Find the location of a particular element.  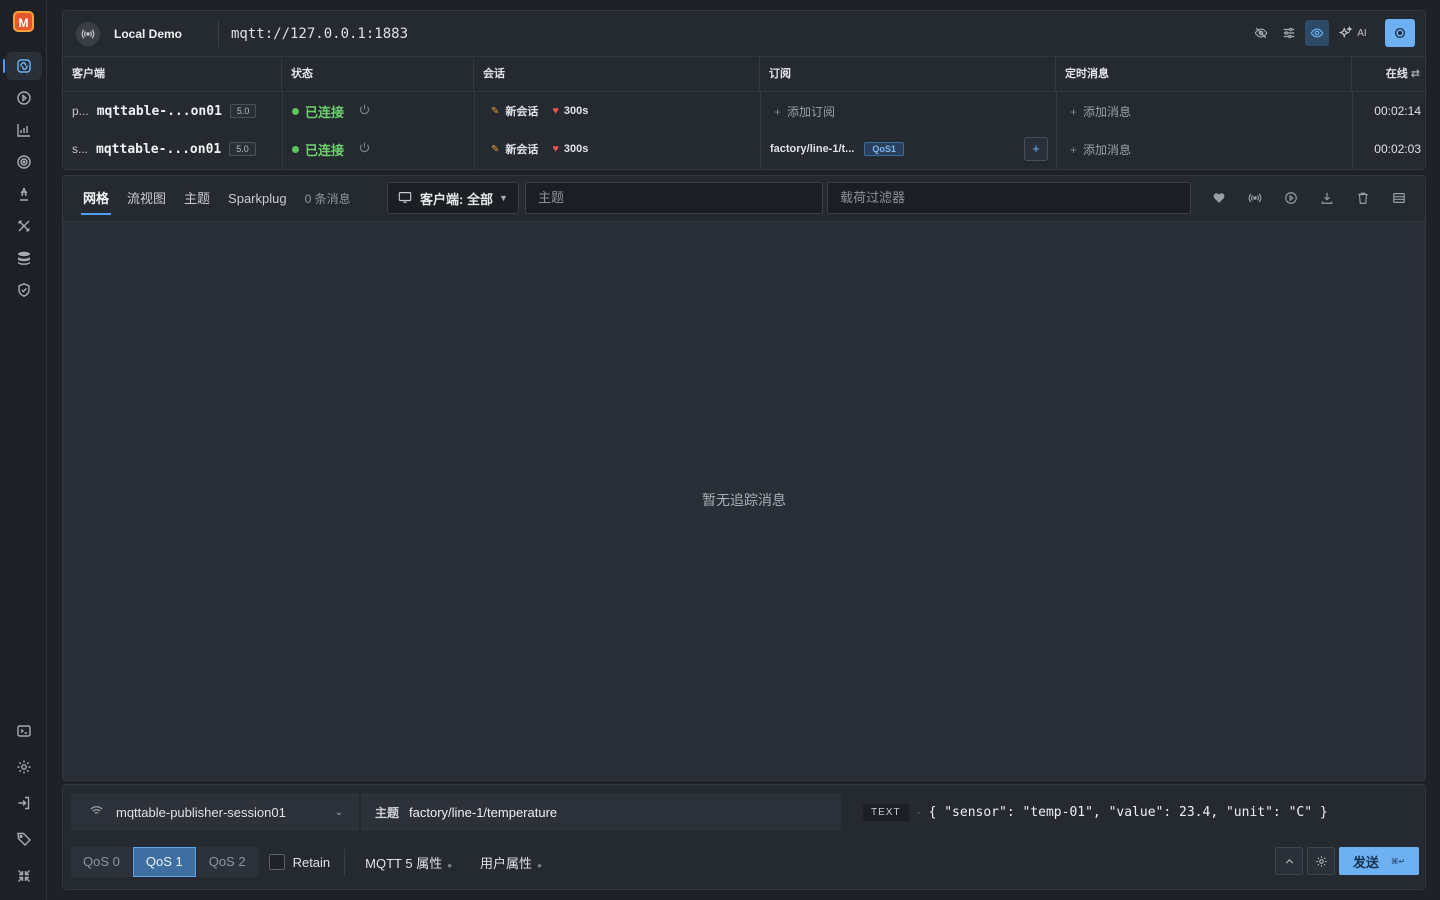

payload-filter-input: 载荷过滤器 is located at coordinates (1009, 198).